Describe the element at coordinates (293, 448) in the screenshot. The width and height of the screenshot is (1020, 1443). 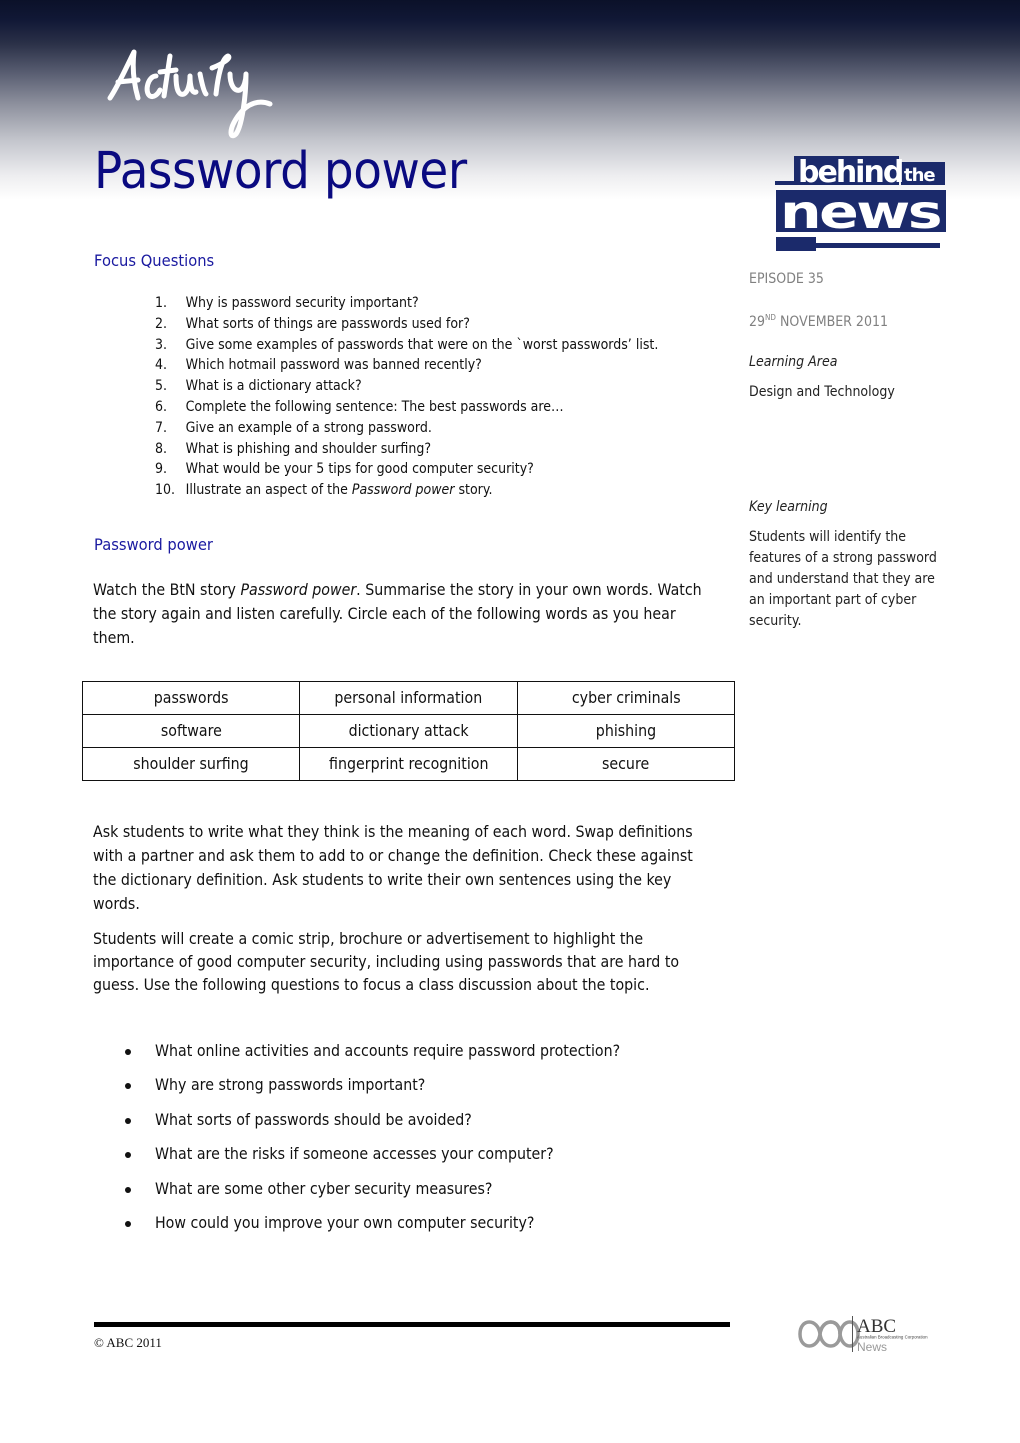
I see `focus-question: 8. What is phishing and shoulder surfing?` at that location.